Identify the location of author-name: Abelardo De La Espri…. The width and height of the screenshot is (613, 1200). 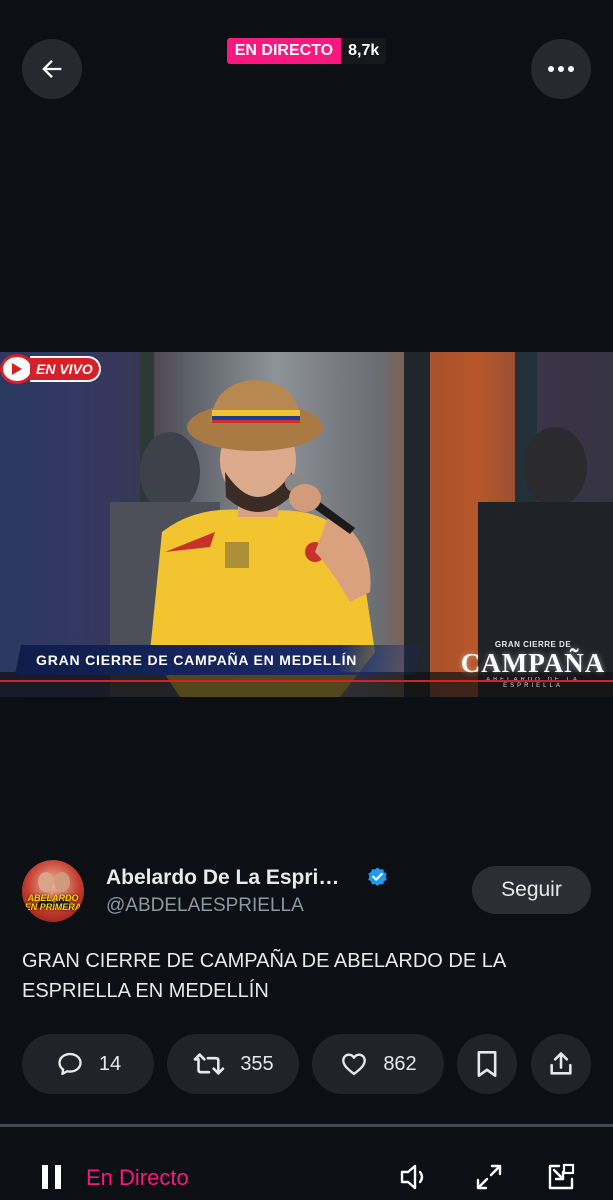
(222, 878).